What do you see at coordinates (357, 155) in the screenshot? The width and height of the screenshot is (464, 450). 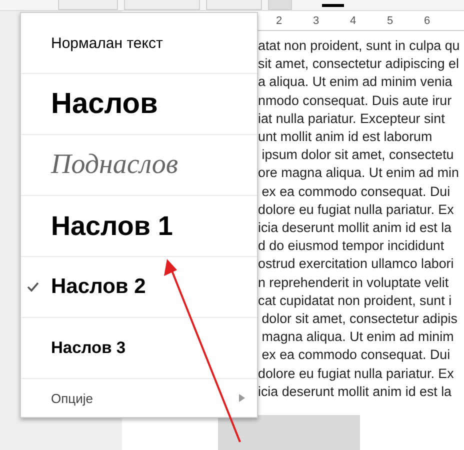 I see `document-text-line: ipsum dolor sit amet, consectetu` at bounding box center [357, 155].